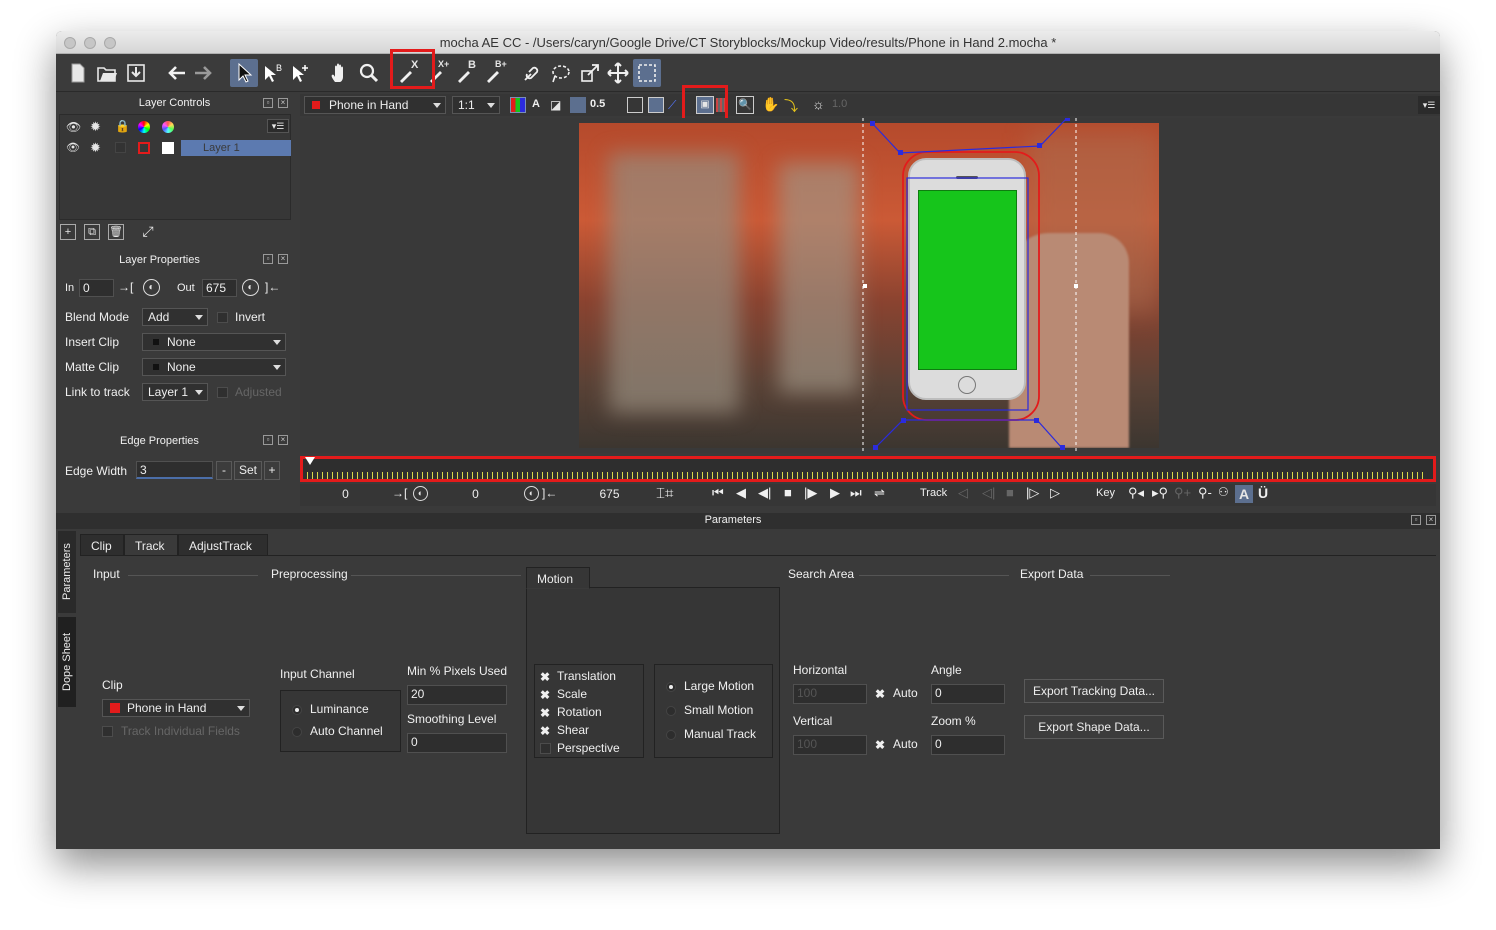  What do you see at coordinates (560, 73) in the screenshot?
I see `lasso-icon` at bounding box center [560, 73].